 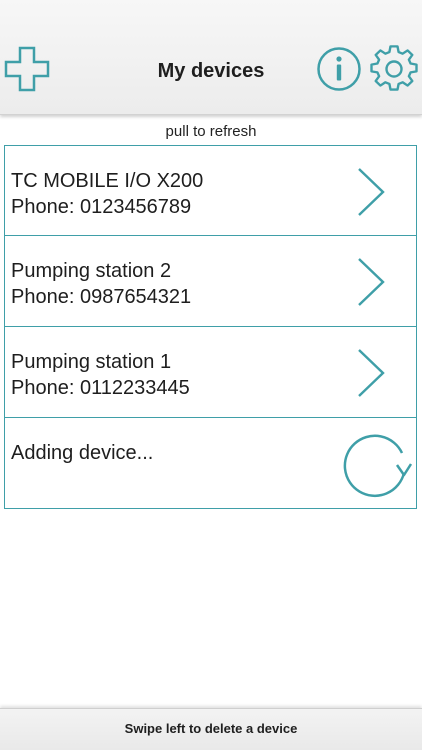 I want to click on device-row: Pumping station 2 Phone: 0987654321, so click(x=210, y=281).